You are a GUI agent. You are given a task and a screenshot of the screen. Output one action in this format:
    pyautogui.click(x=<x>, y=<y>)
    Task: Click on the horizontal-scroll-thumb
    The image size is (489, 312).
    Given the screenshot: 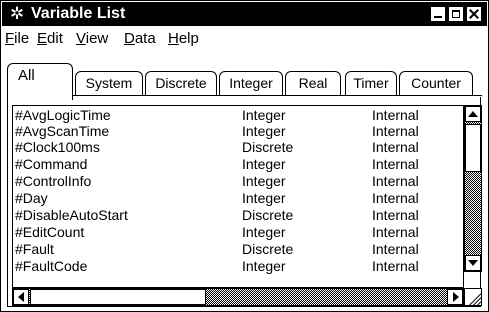 What is the action you would take?
    pyautogui.click(x=118, y=297)
    